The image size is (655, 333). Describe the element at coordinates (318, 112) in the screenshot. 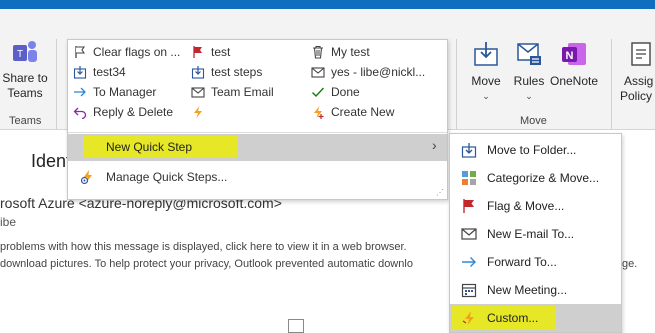

I see `create-new-icon` at that location.